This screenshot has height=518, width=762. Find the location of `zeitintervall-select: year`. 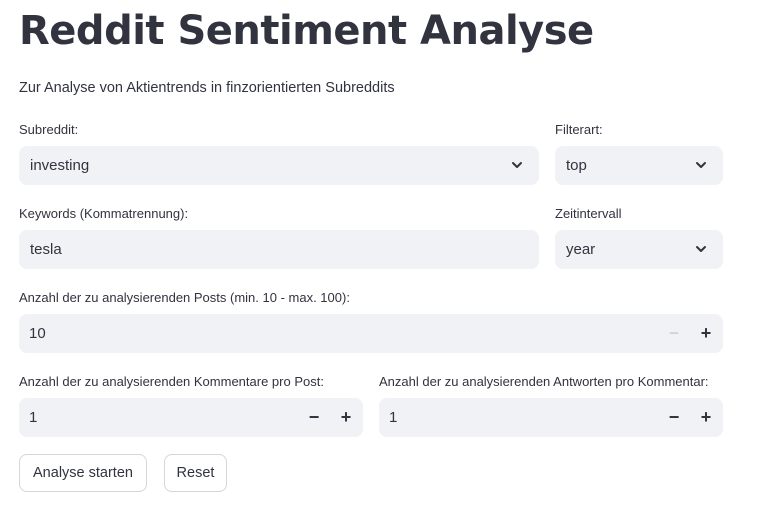

zeitintervall-select: year is located at coordinates (639, 249).